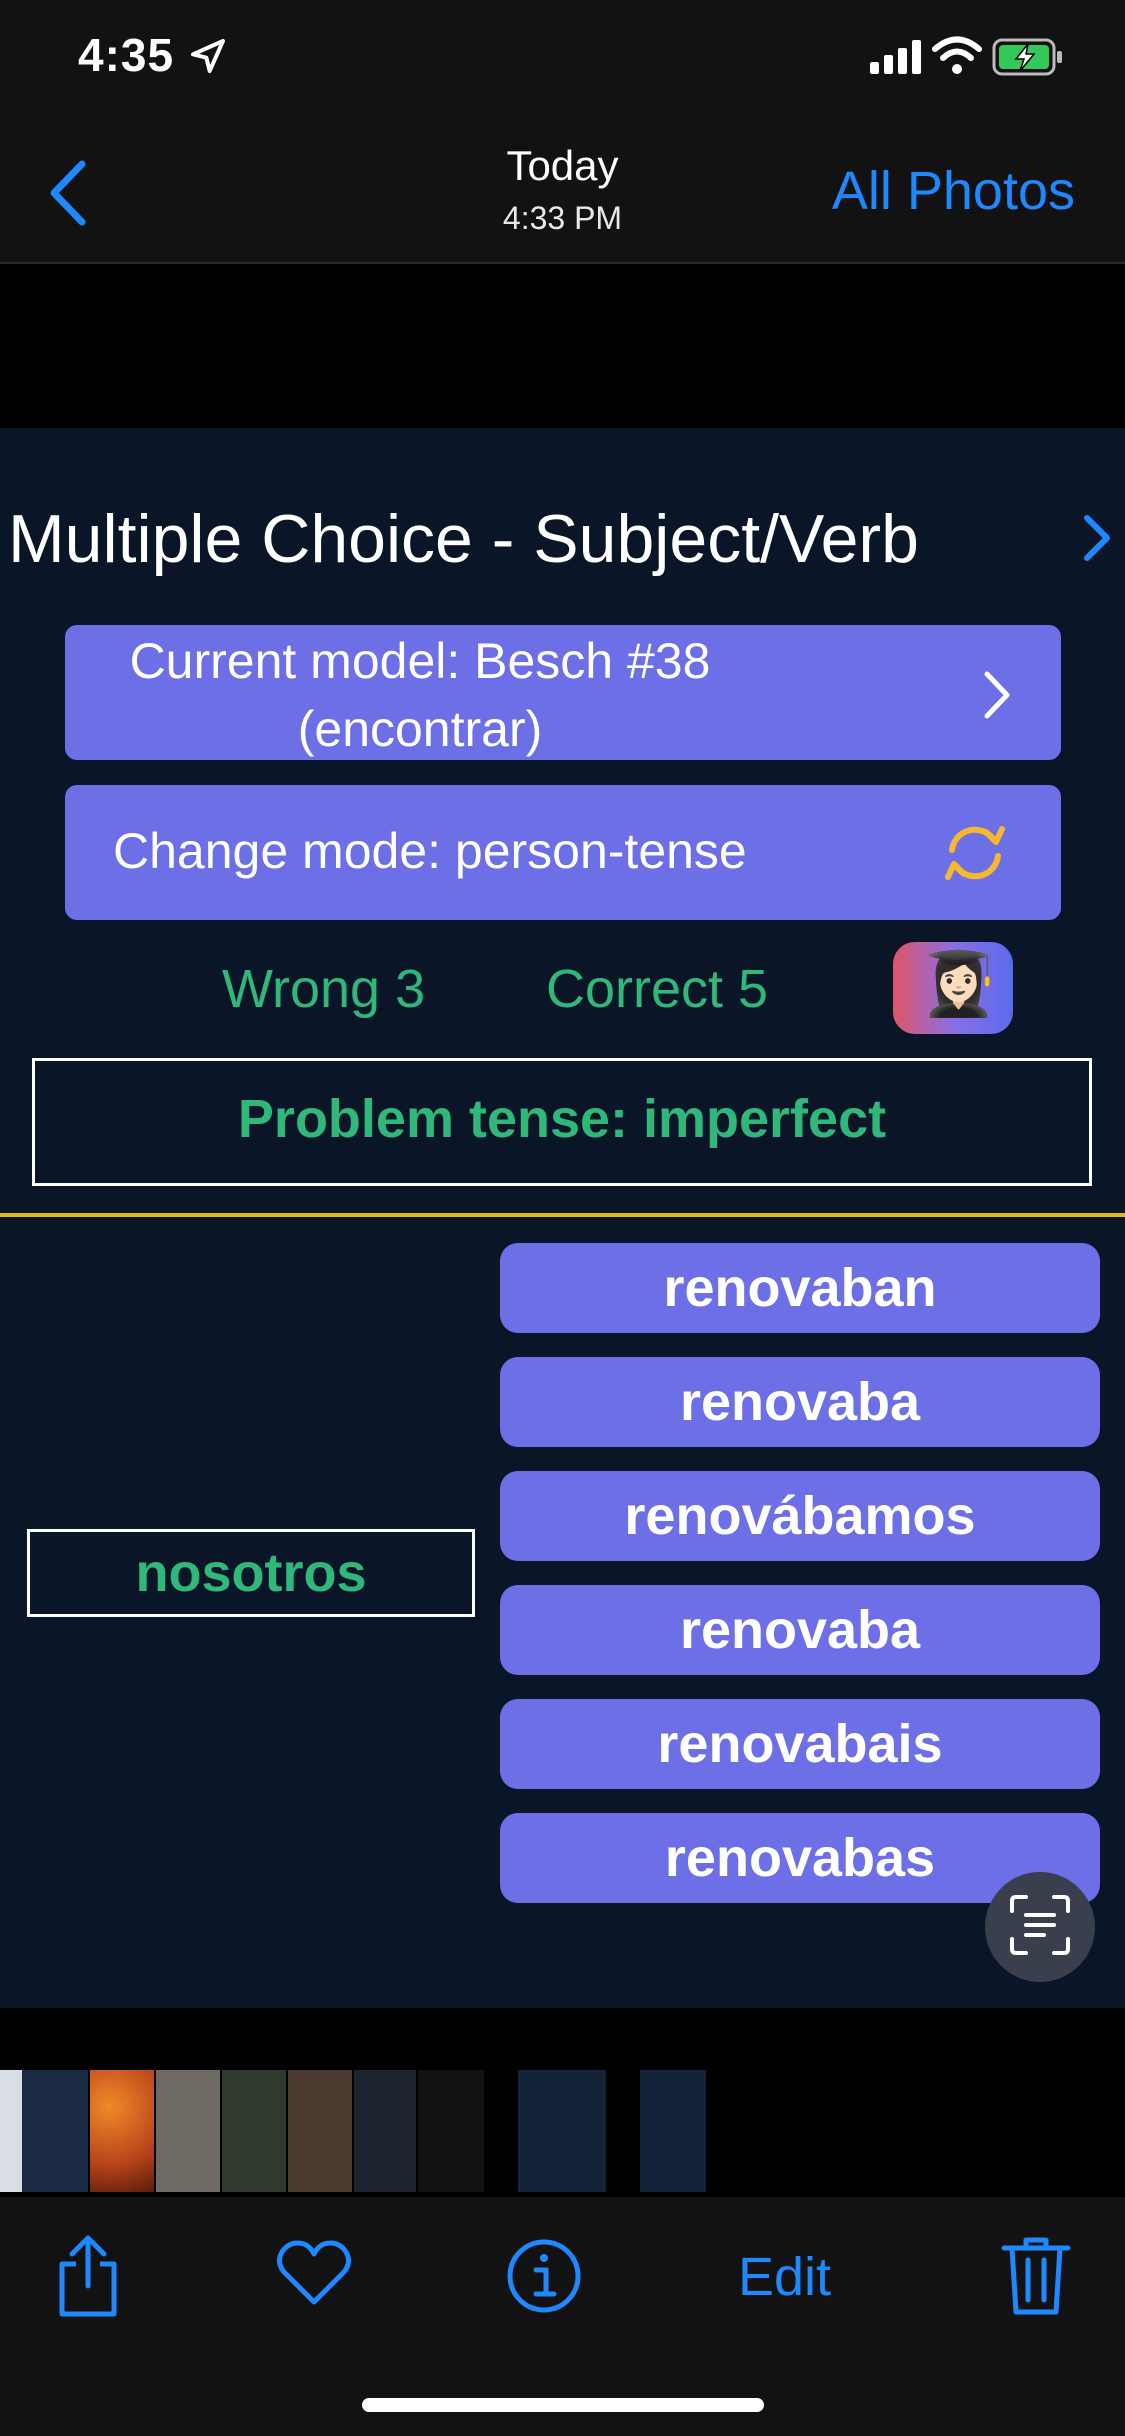 This screenshot has height=2436, width=1125. What do you see at coordinates (126, 55) in the screenshot?
I see `status-time: 4:35` at bounding box center [126, 55].